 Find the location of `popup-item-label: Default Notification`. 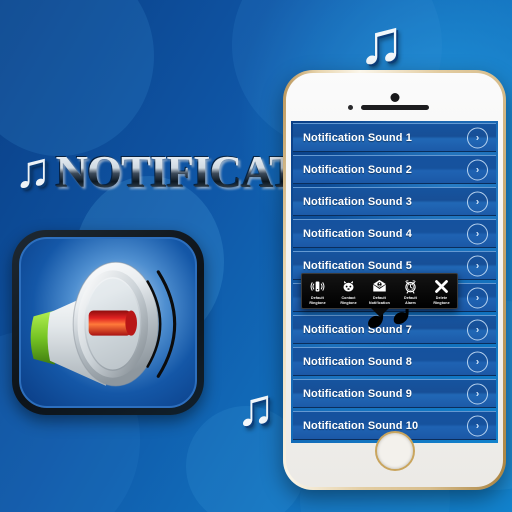

popup-item-label: Default Notification is located at coordinates (379, 300).